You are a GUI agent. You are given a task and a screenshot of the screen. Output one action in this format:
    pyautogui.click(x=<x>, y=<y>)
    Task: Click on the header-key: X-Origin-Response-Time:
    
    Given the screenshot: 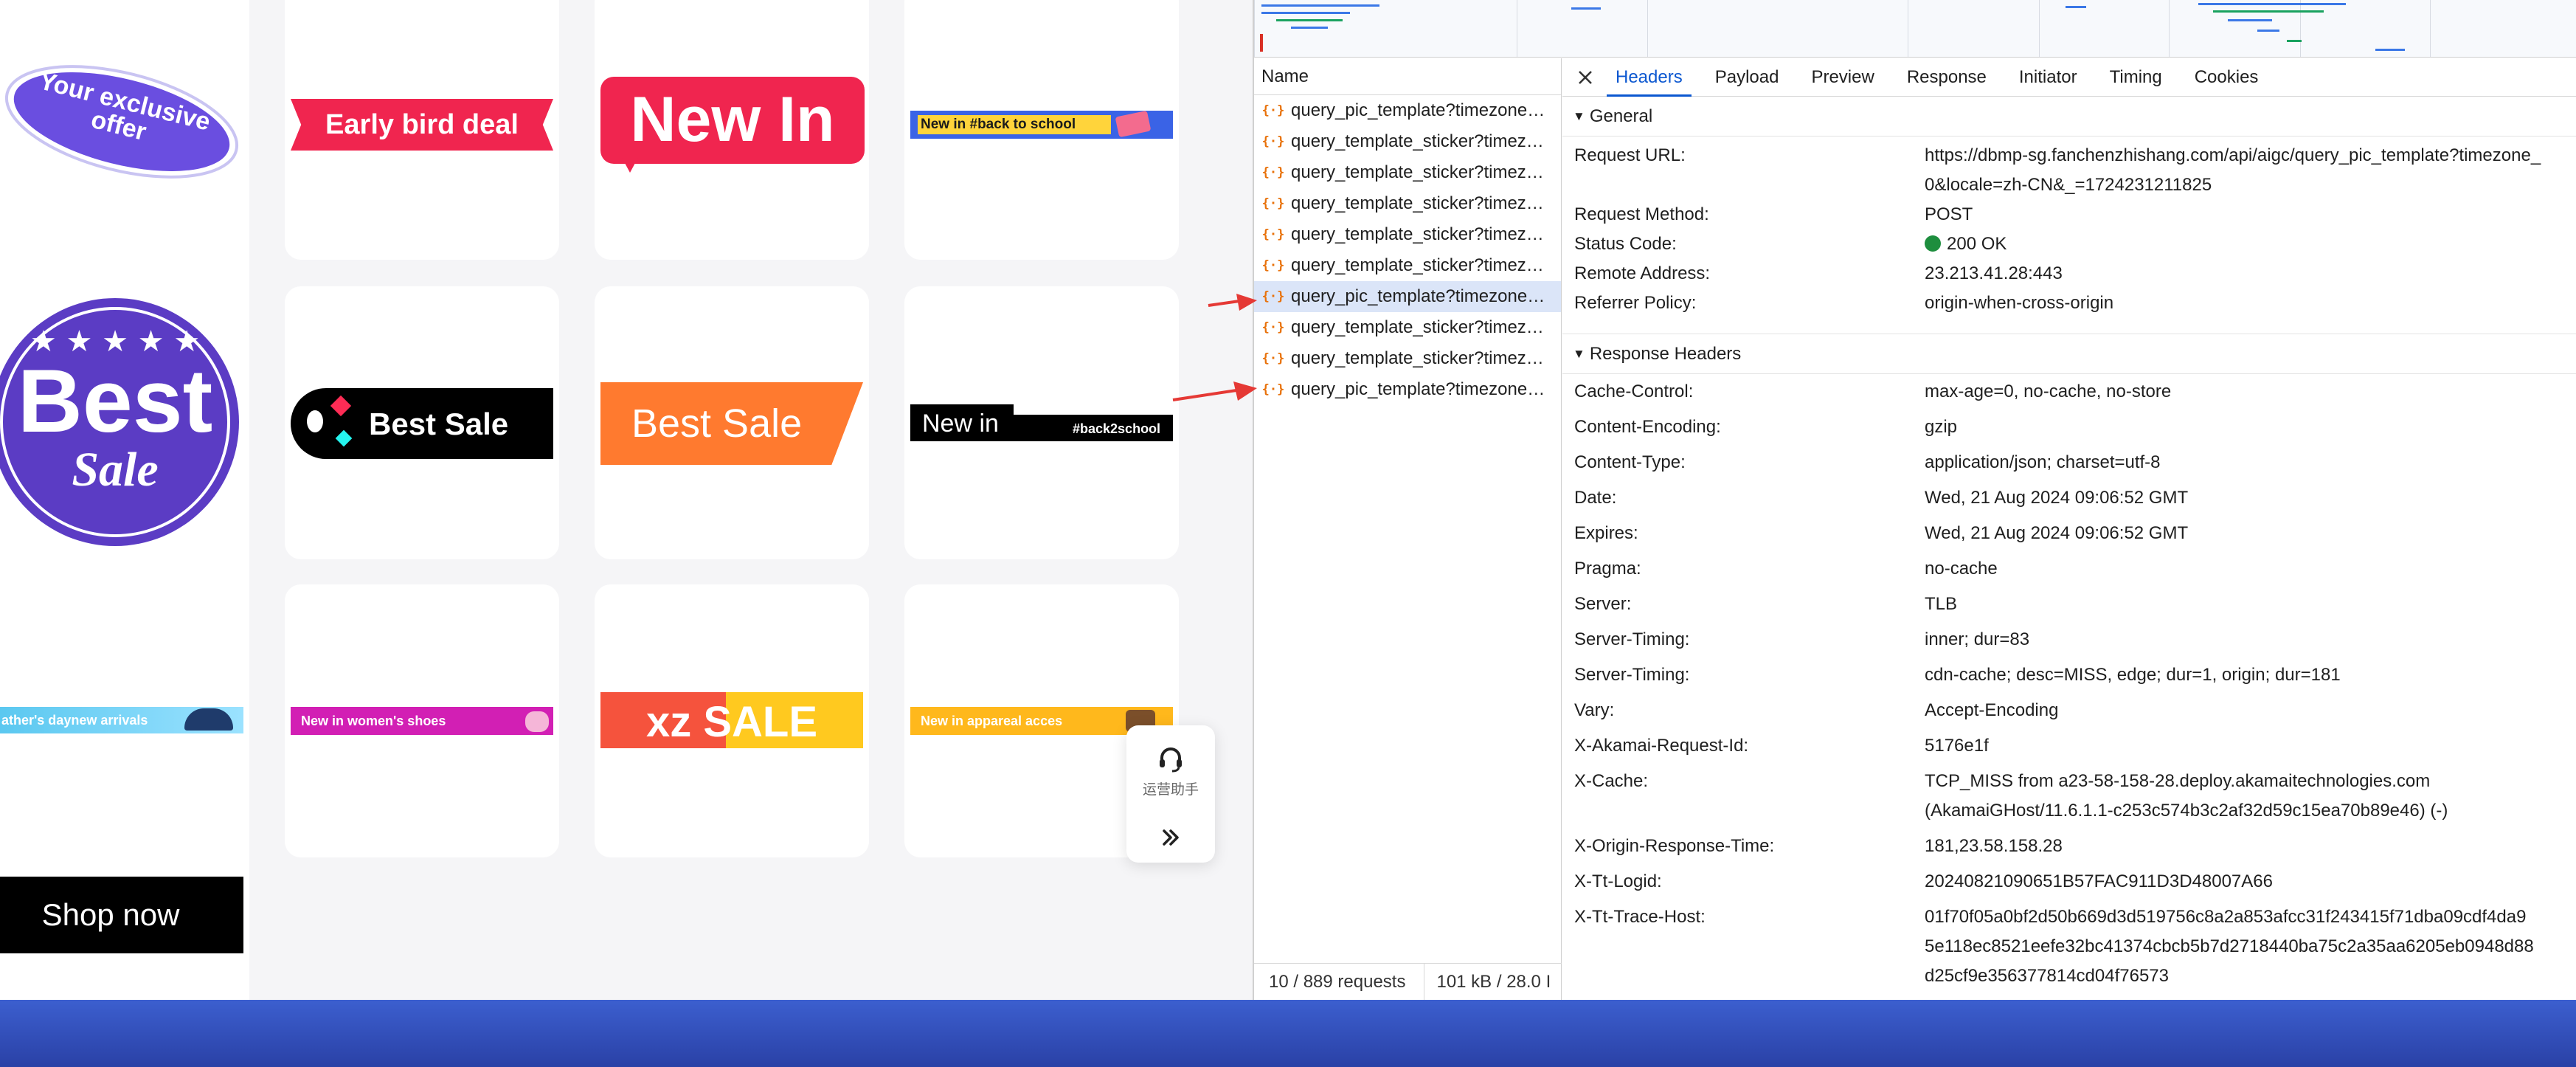 What is the action you would take?
    pyautogui.click(x=1675, y=846)
    